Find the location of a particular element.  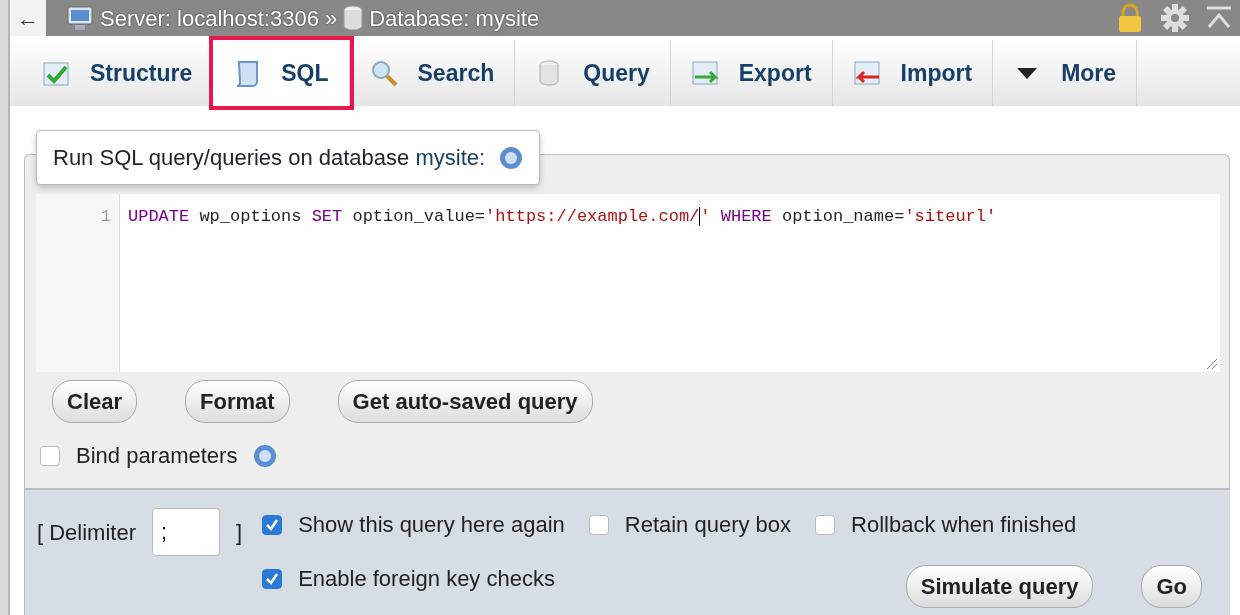

action-button: Get auto-saved query is located at coordinates (465, 401).